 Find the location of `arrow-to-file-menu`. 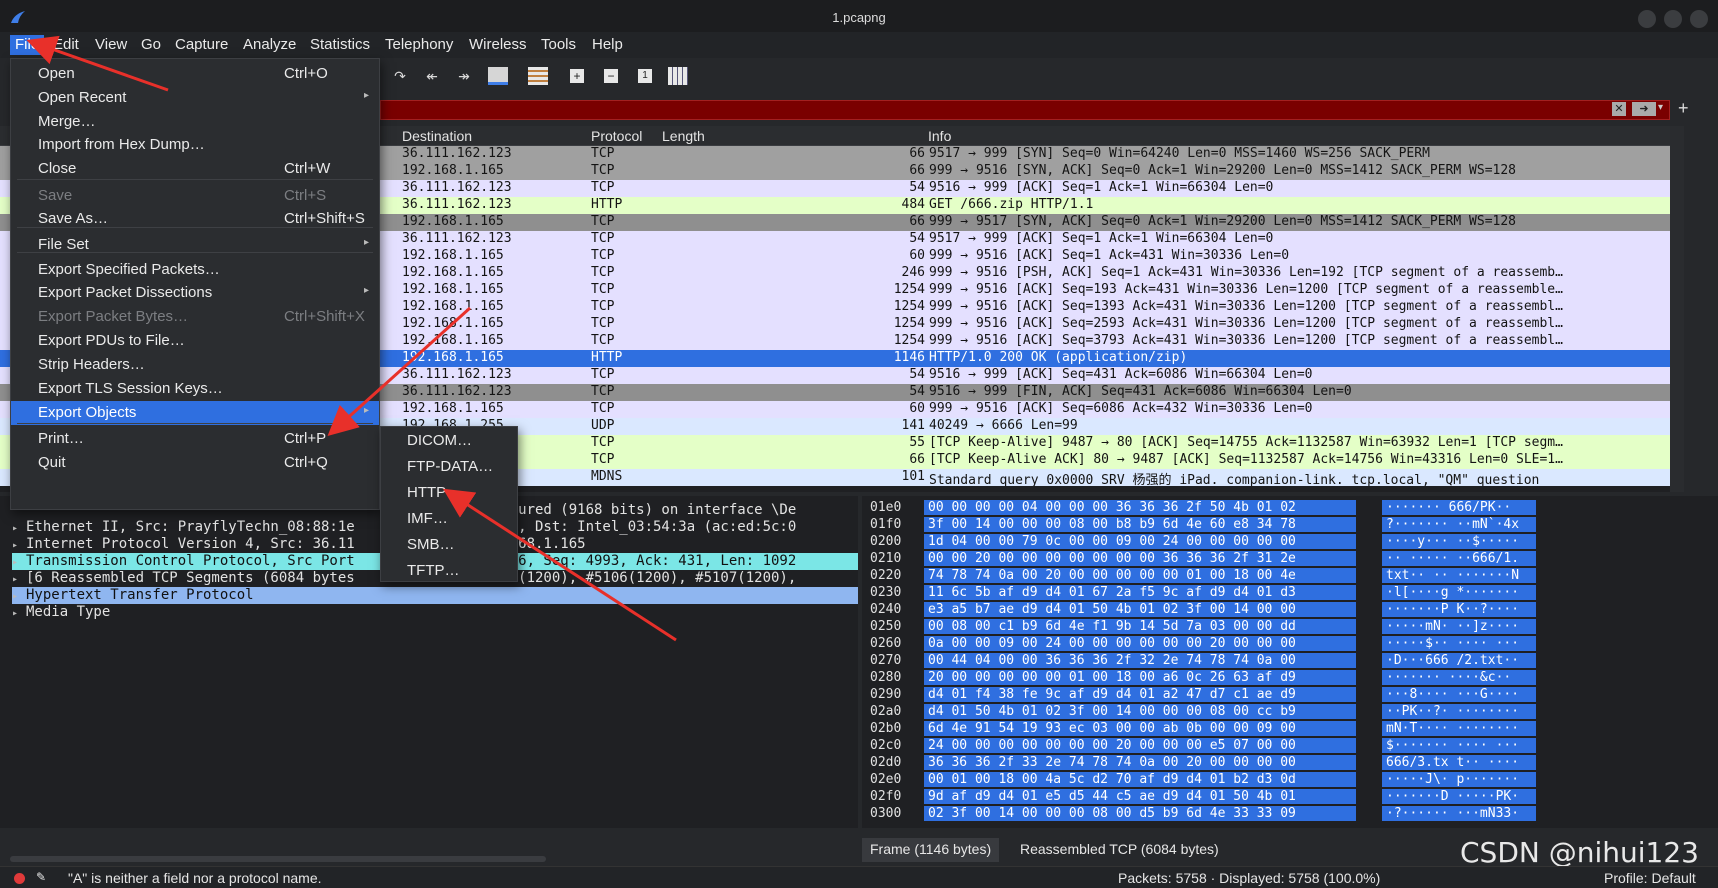

arrow-to-file-menu is located at coordinates (97, 63).